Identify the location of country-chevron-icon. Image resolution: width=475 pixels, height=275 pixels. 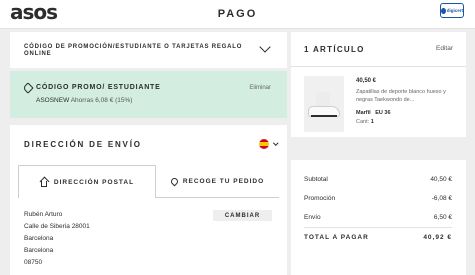
(276, 143).